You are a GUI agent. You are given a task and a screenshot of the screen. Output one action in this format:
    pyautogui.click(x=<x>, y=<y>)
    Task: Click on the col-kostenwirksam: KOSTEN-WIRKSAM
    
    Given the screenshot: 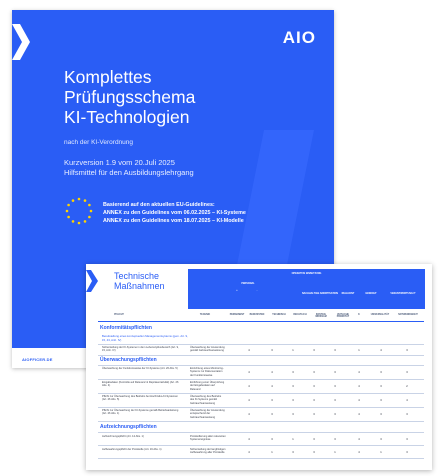 What is the action you would take?
    pyautogui.click(x=321, y=316)
    